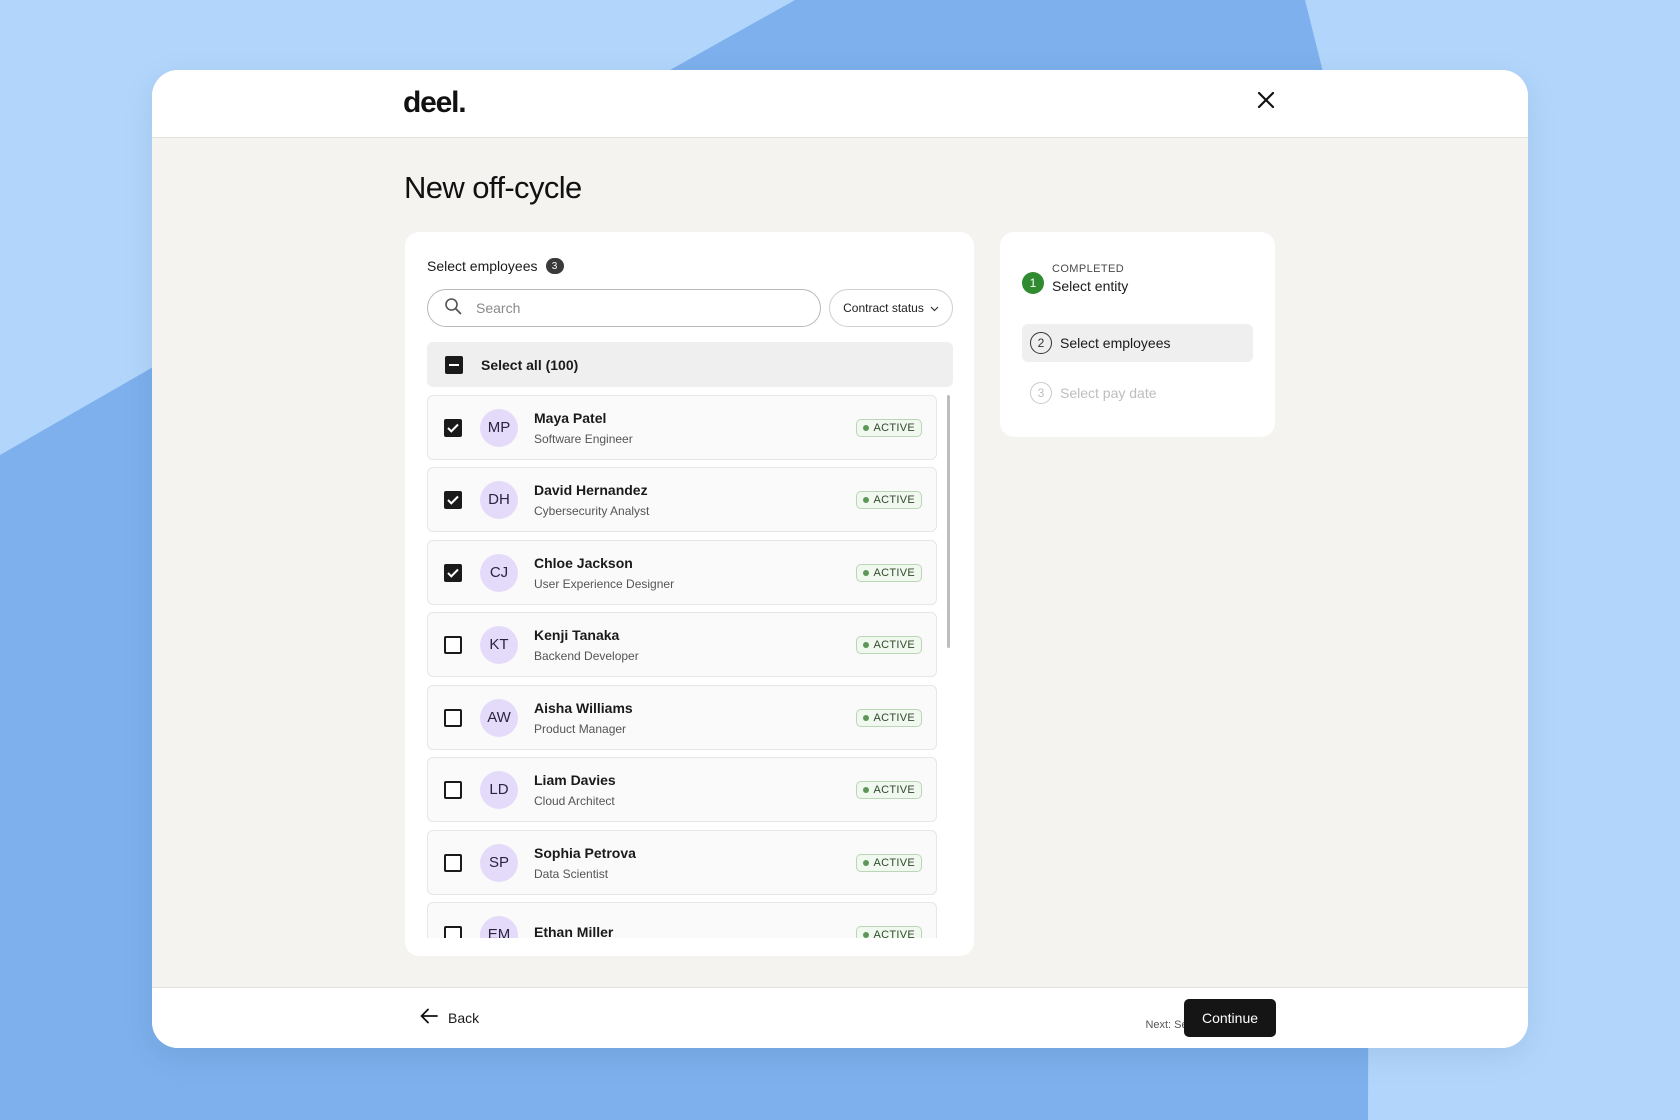  What do you see at coordinates (499, 427) in the screenshot?
I see `avatar: MP` at bounding box center [499, 427].